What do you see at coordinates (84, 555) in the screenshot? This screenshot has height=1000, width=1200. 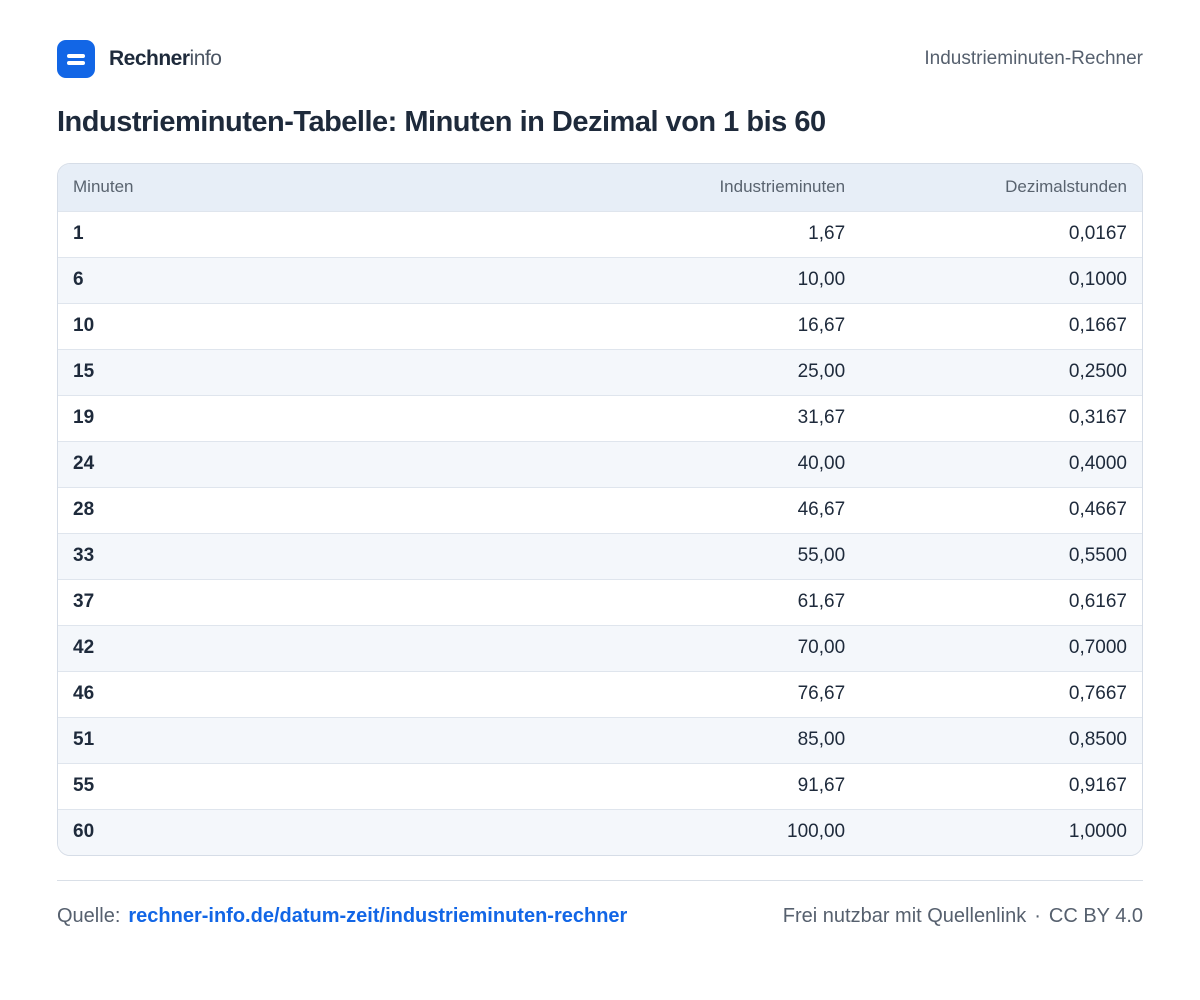 I see `cell-minuten: 33` at bounding box center [84, 555].